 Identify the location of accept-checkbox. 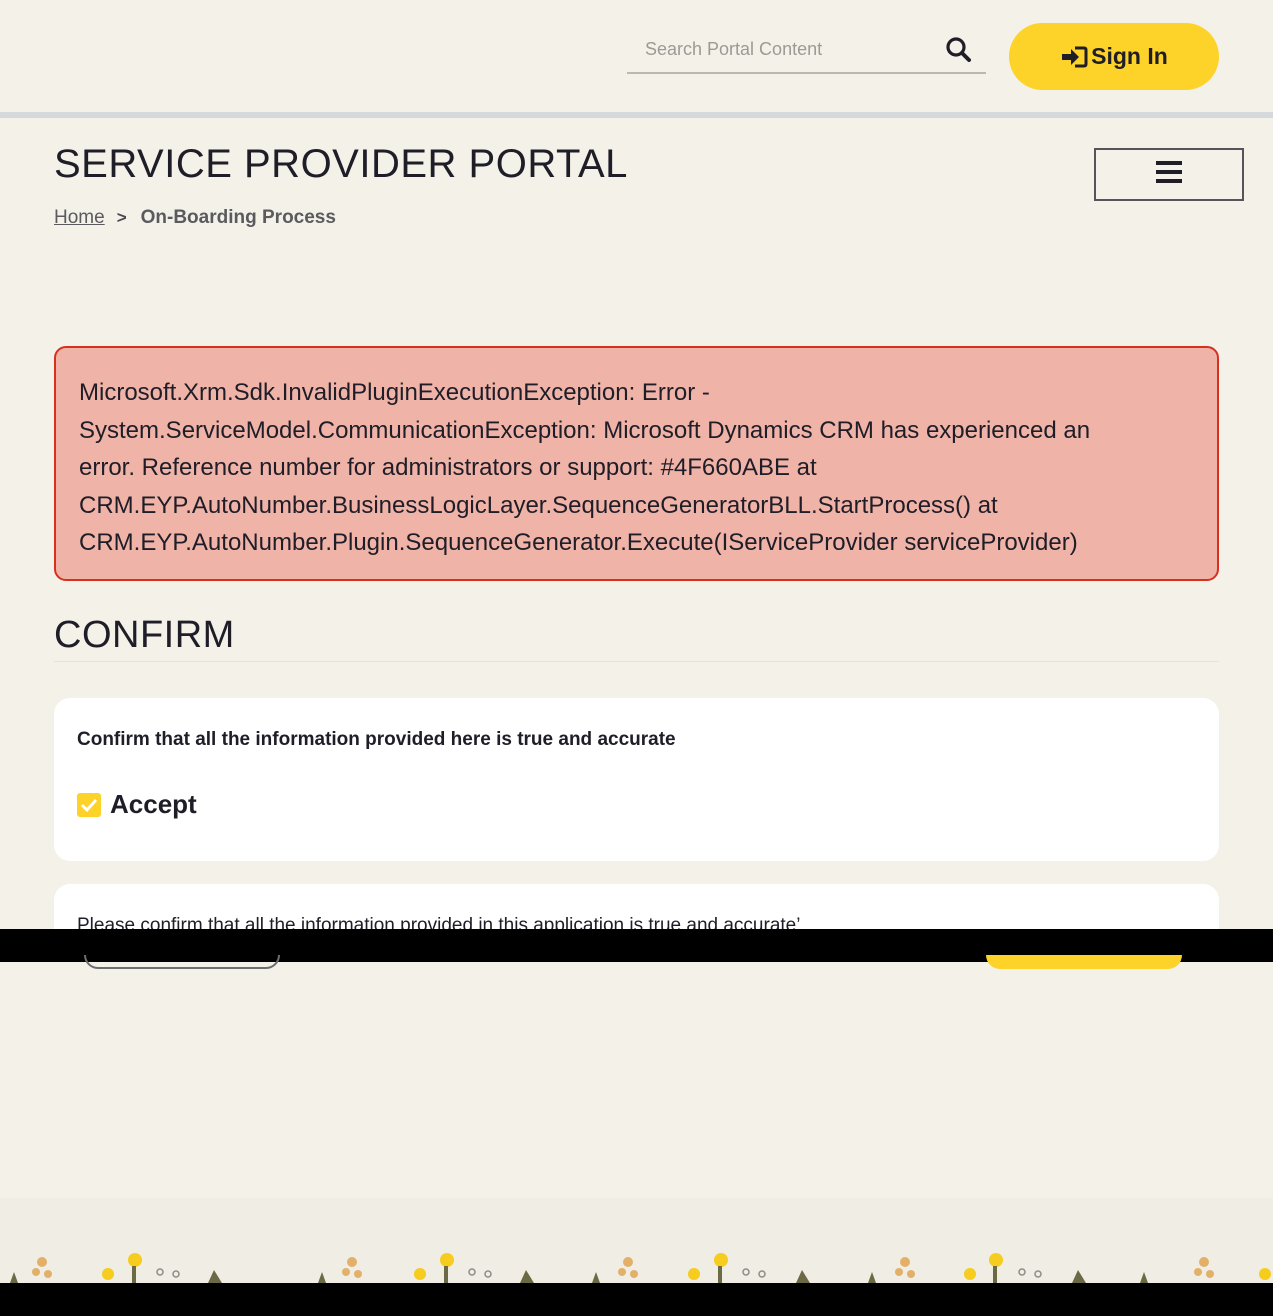
(89, 804).